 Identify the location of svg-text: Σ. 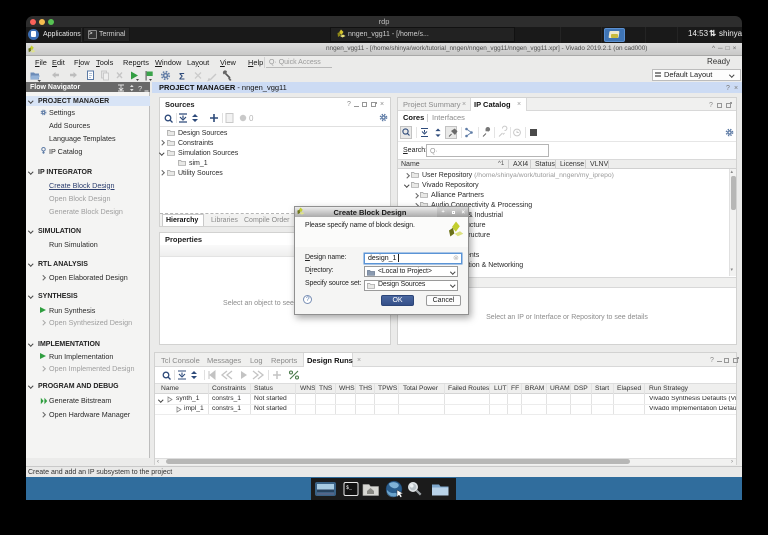
(182, 77).